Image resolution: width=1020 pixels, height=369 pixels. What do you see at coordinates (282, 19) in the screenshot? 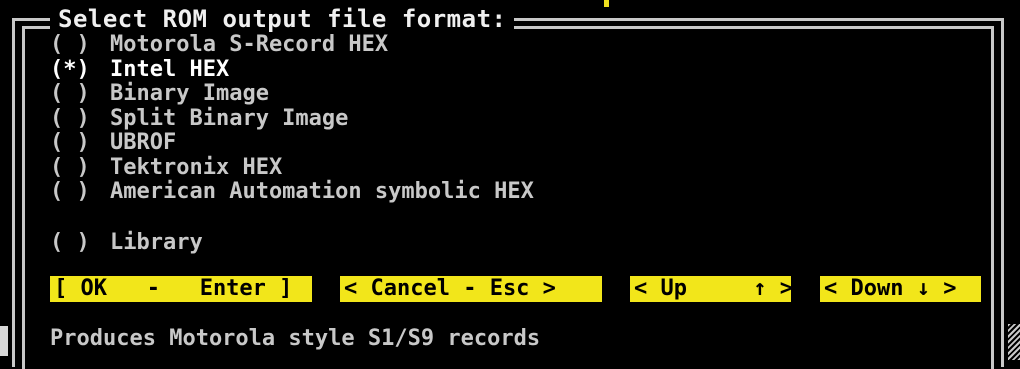
I see `dialog-title: Select ROM output file format:` at bounding box center [282, 19].